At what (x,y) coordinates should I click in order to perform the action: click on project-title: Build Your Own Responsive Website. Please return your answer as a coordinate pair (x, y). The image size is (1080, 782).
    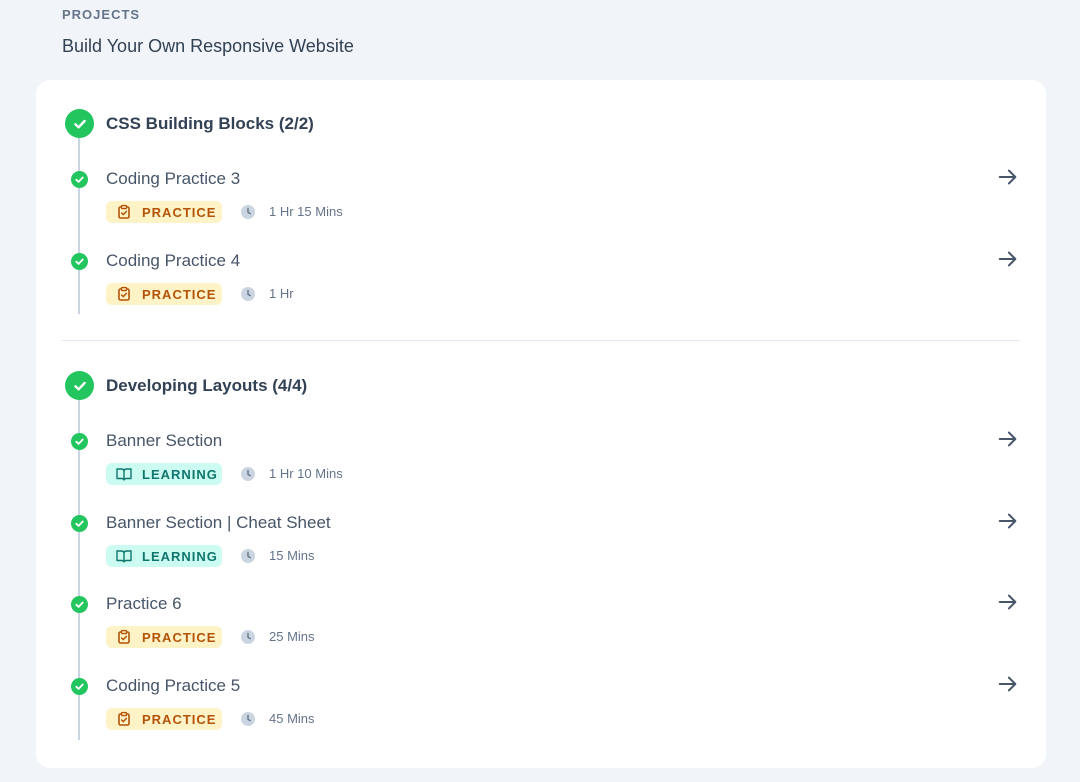
    Looking at the image, I should click on (208, 46).